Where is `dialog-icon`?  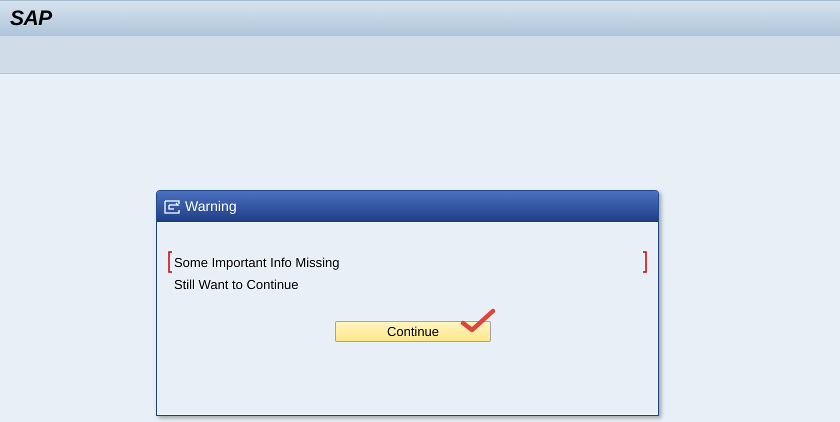
dialog-icon is located at coordinates (172, 207).